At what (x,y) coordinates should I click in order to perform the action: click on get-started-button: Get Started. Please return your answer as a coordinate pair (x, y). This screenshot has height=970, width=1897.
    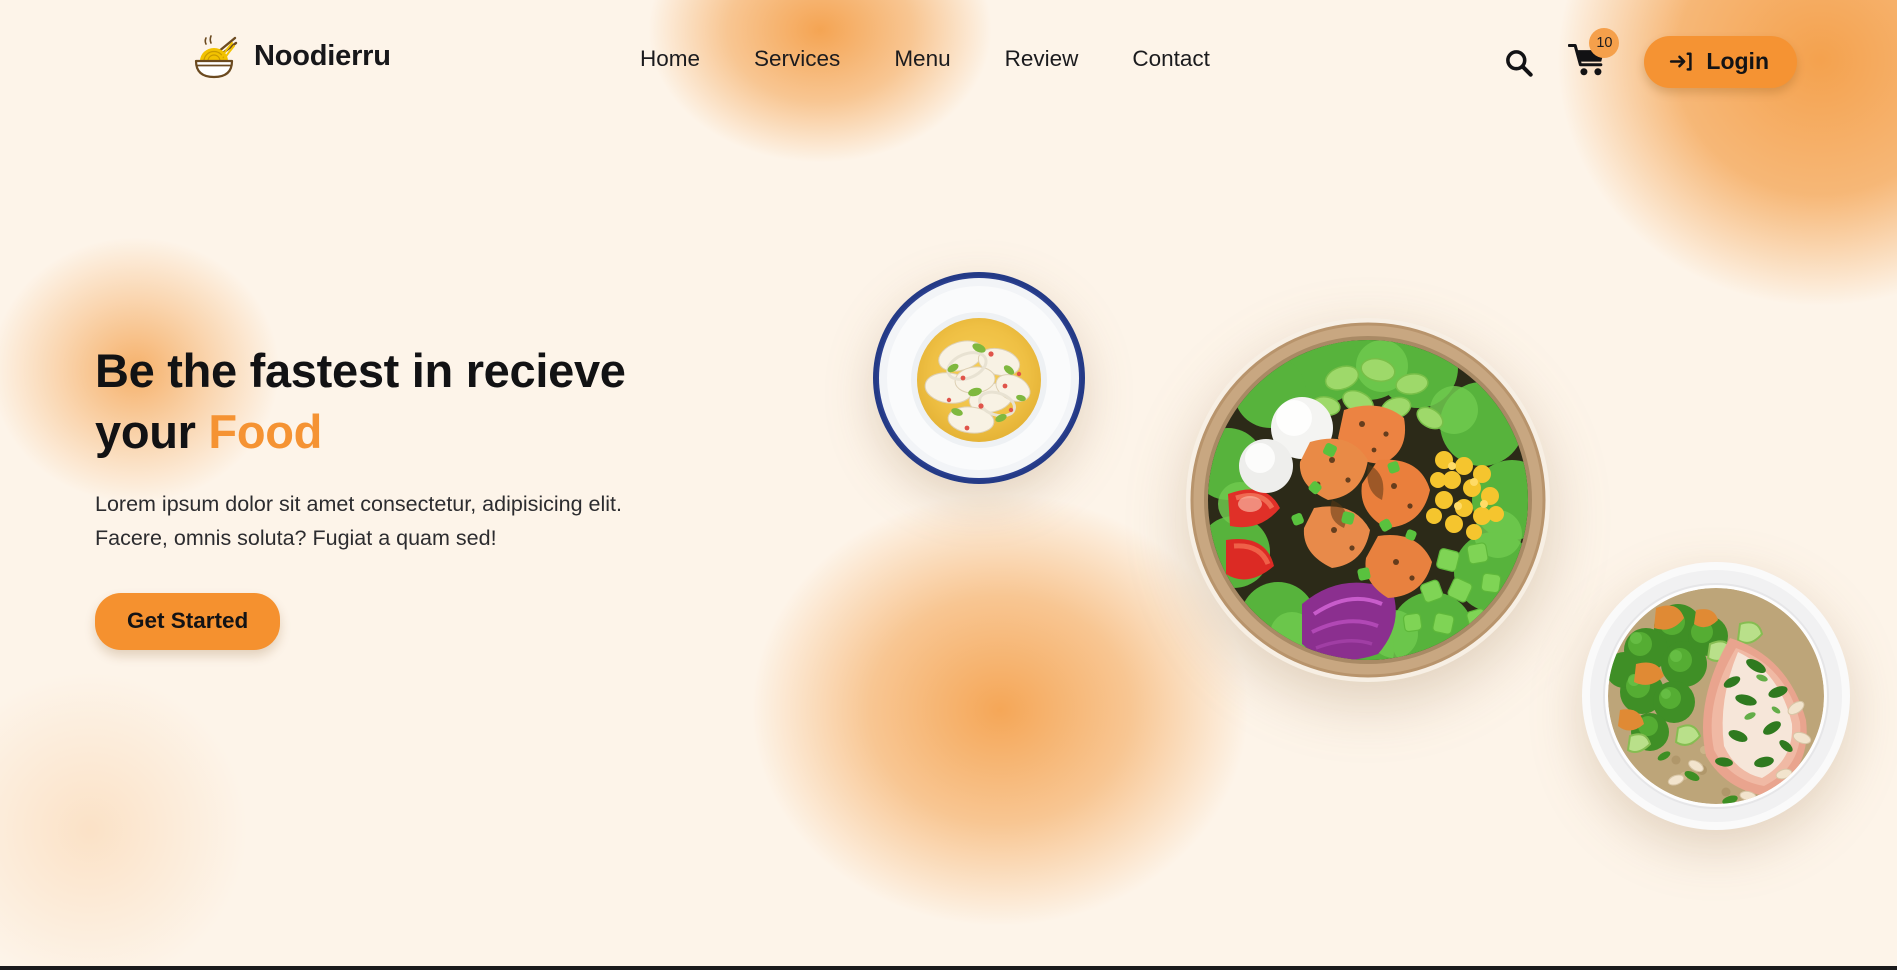
    Looking at the image, I should click on (188, 621).